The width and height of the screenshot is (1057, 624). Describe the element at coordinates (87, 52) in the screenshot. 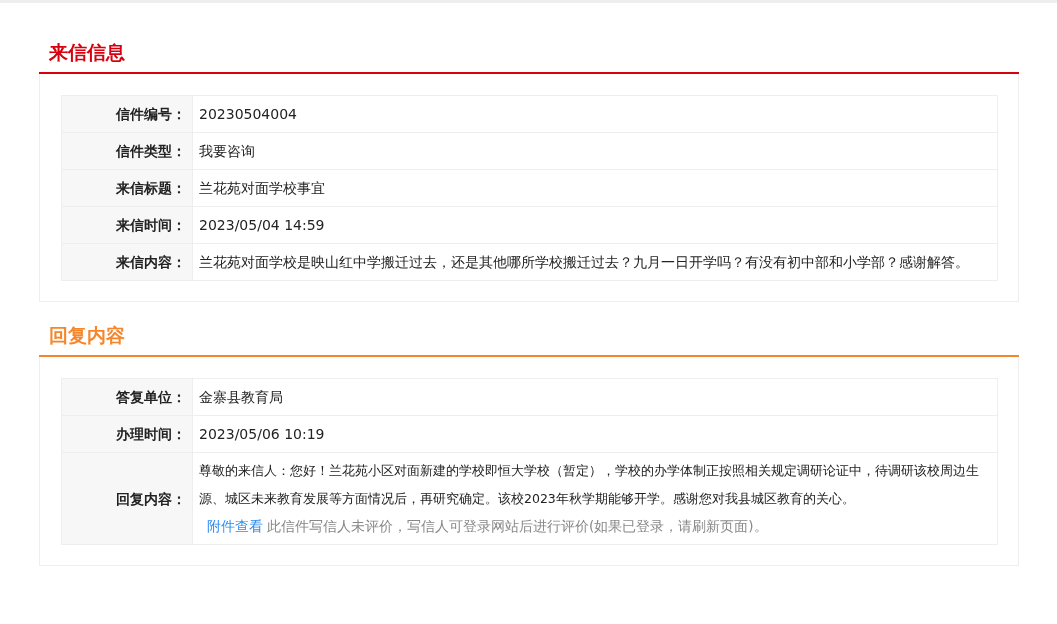

I see `section-title: 来信信息` at that location.